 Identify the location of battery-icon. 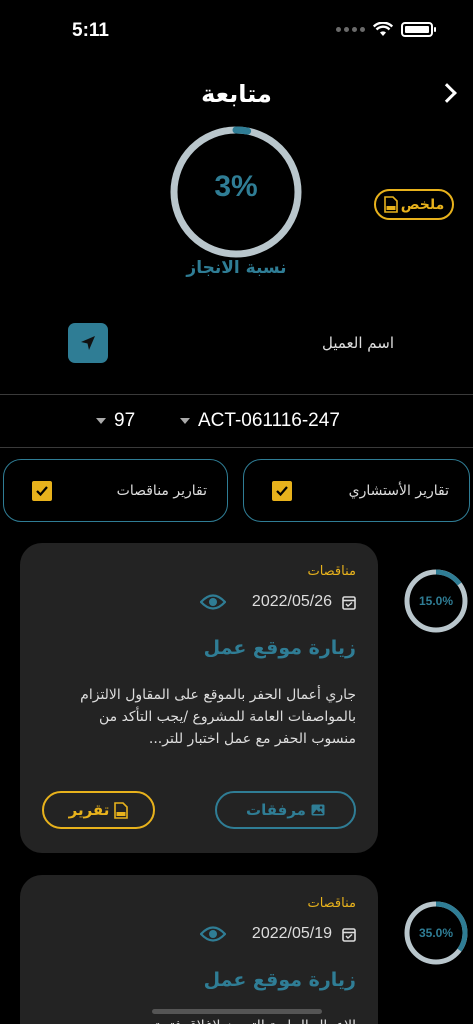
(418, 29).